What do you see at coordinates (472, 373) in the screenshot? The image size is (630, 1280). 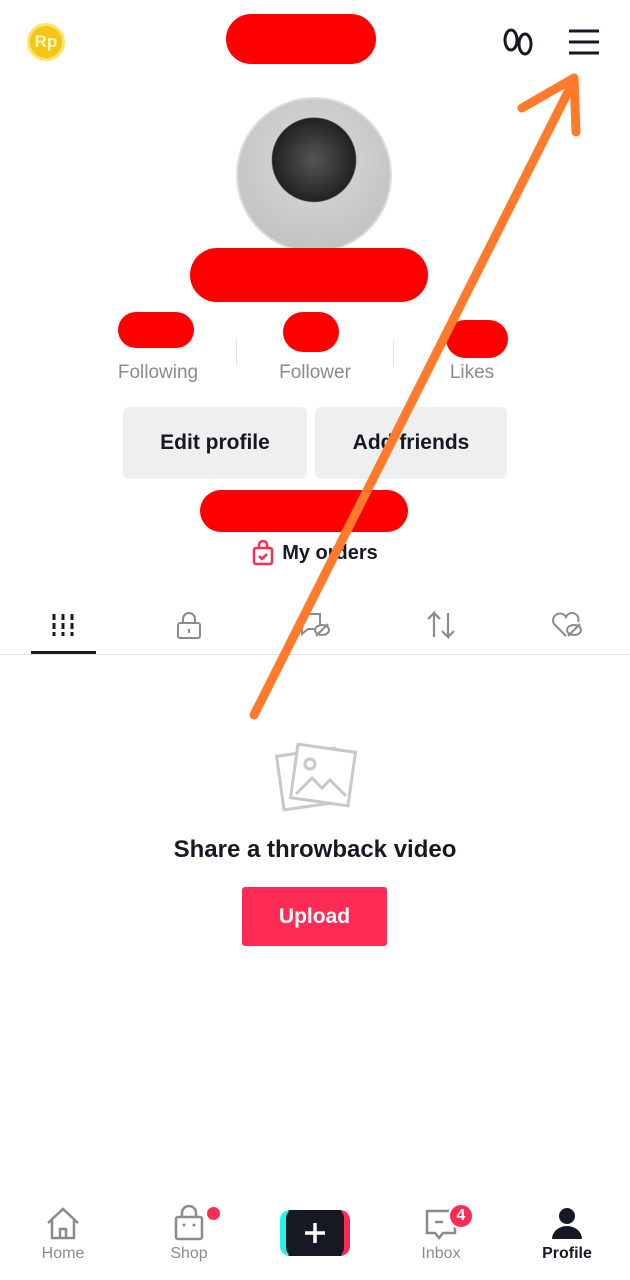 I see `stat-likes: Likes` at bounding box center [472, 373].